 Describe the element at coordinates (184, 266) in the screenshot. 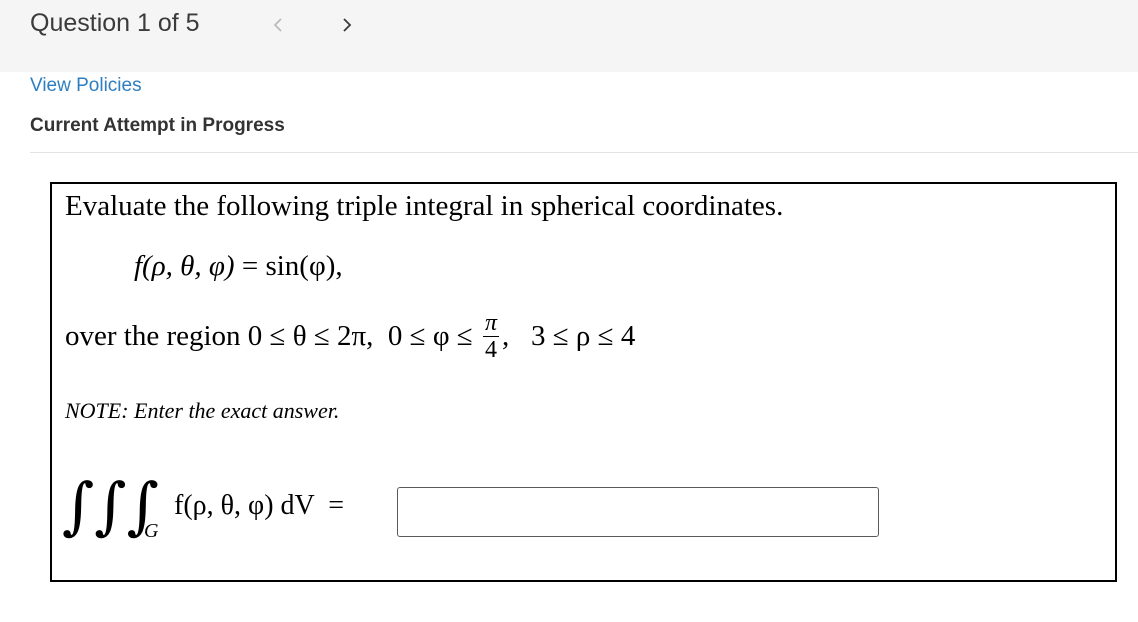

I see `function-lhs: f(ρ, θ, φ)` at that location.